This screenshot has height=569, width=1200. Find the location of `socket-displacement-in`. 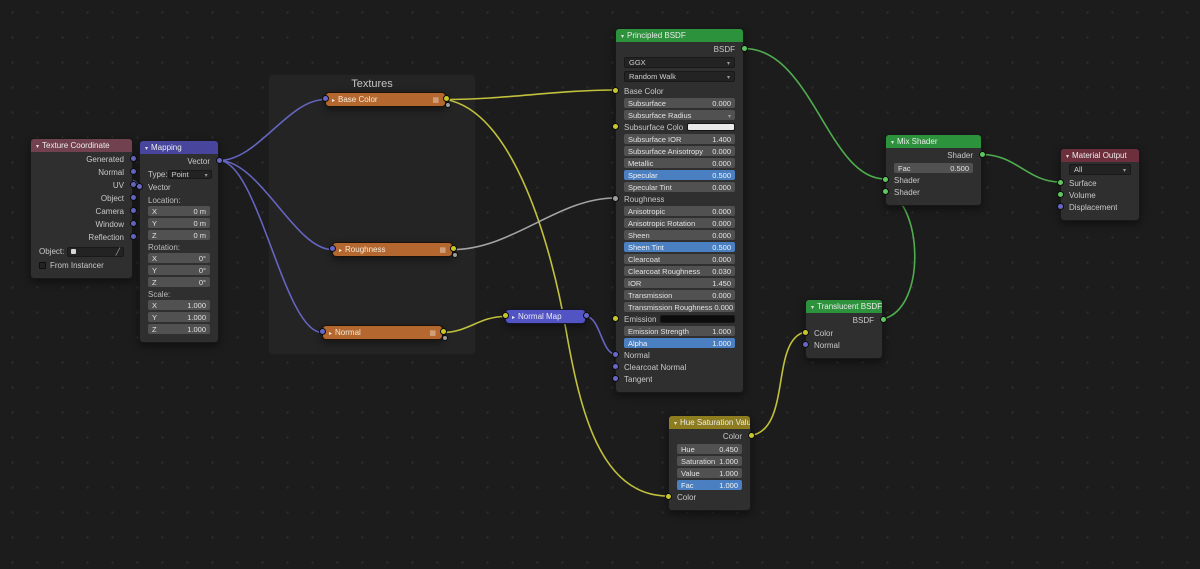

socket-displacement-in is located at coordinates (1060, 206).